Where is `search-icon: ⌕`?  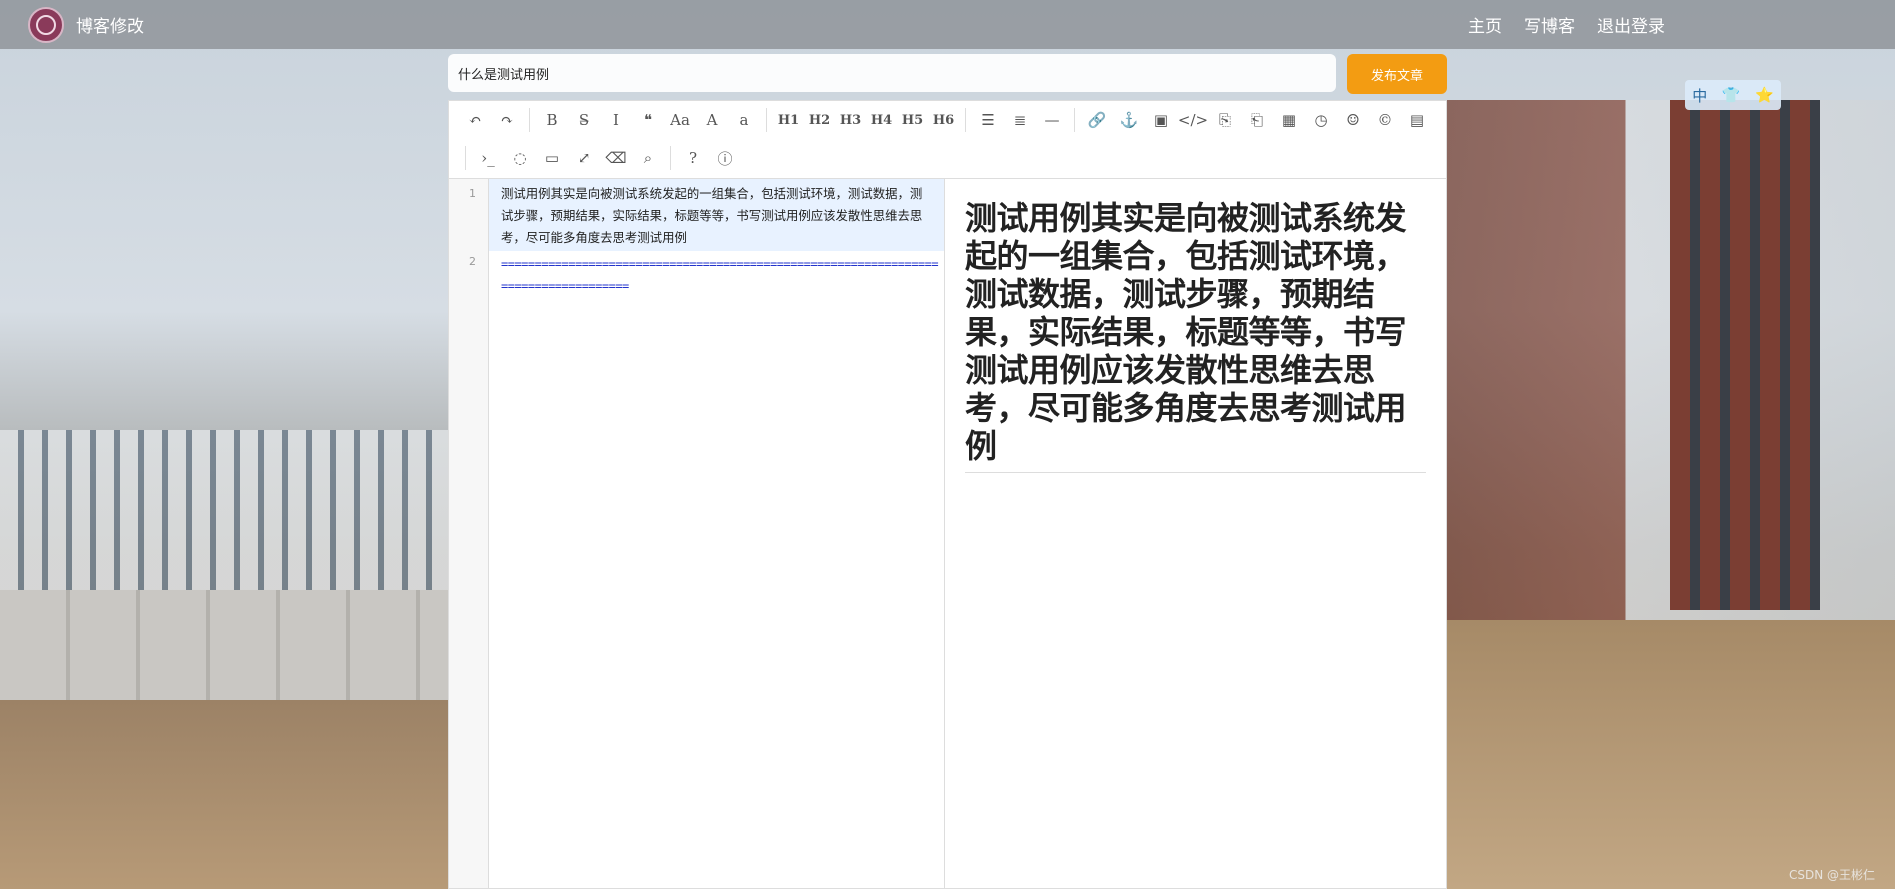
search-icon: ⌕ is located at coordinates (648, 158).